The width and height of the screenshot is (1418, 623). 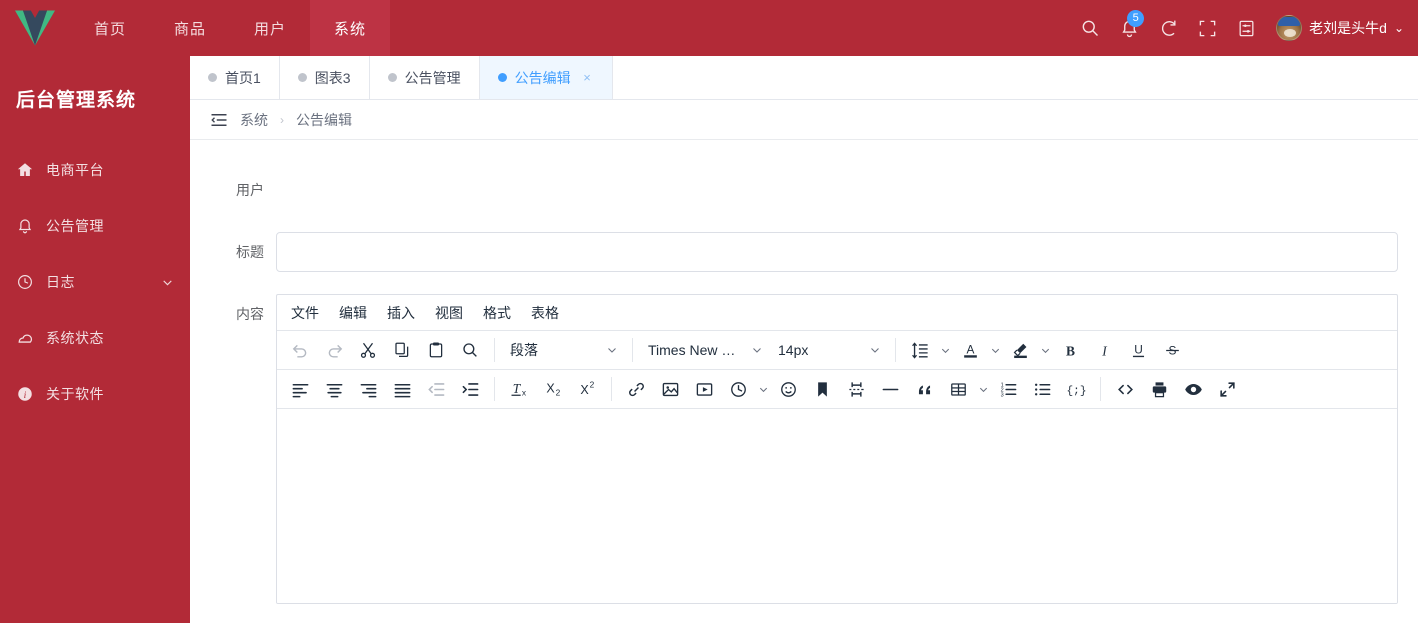 I want to click on text-color-icon: A, so click(x=970, y=350).